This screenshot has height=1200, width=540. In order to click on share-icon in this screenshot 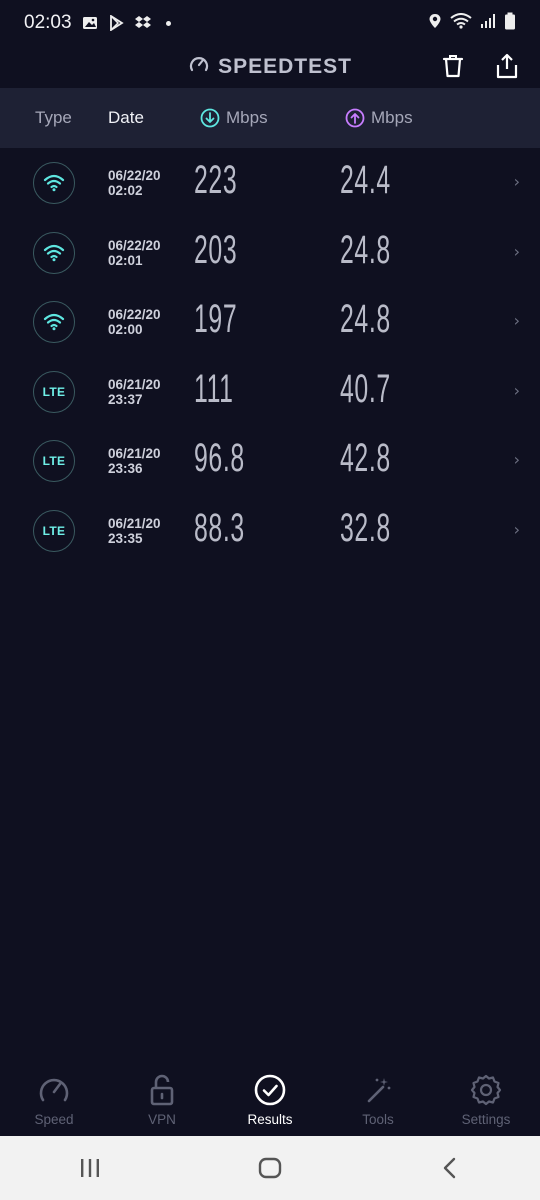, I will do `click(507, 66)`.